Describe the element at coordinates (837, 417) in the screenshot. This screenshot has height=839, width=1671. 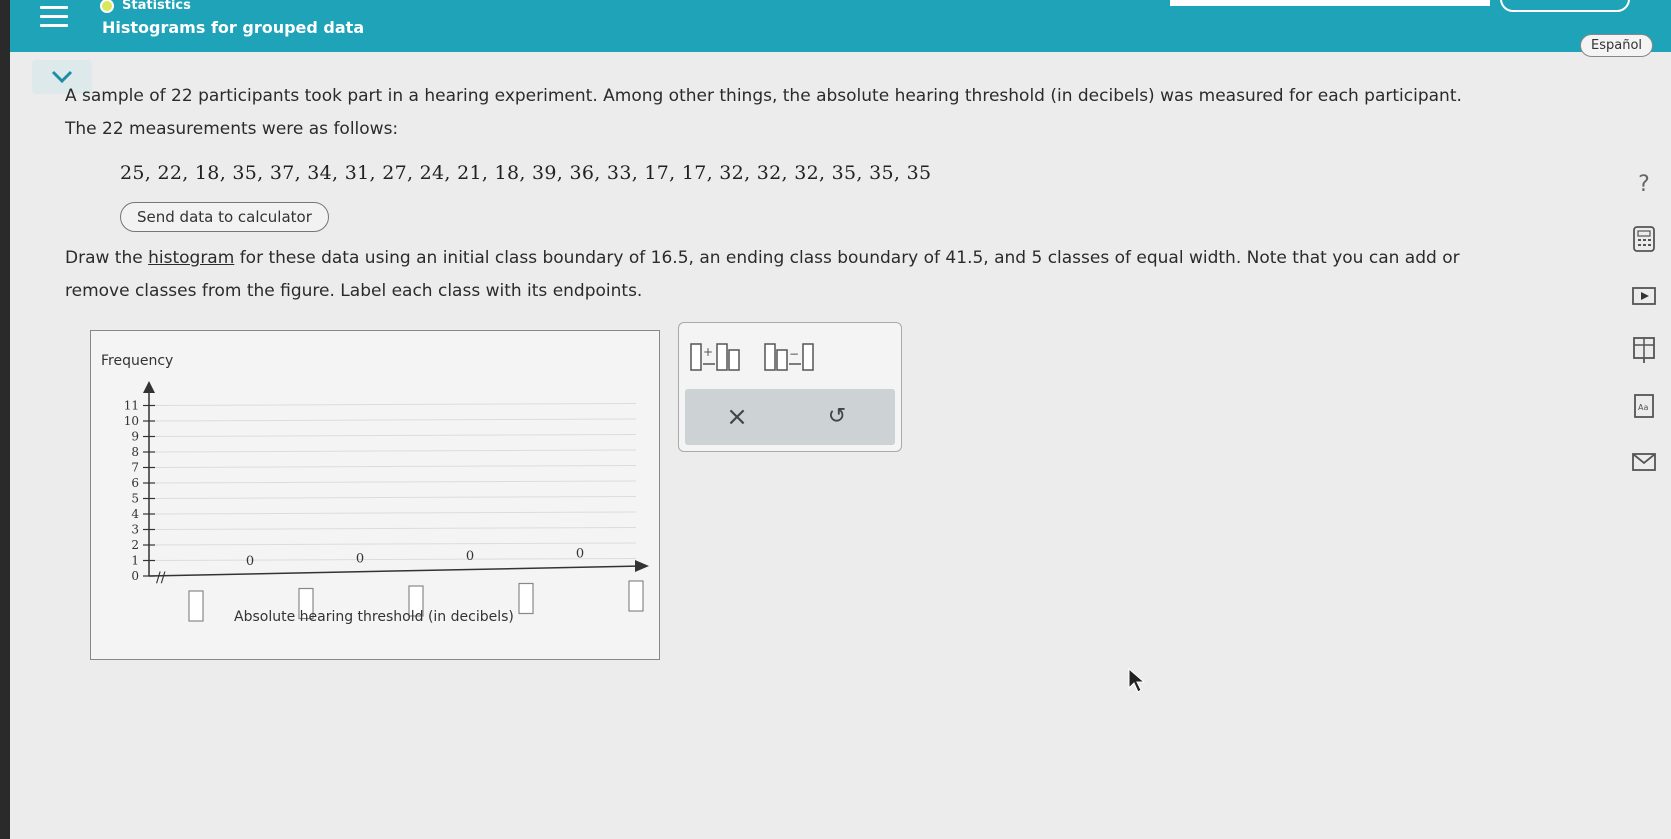
I see `undo-button: ↺` at that location.